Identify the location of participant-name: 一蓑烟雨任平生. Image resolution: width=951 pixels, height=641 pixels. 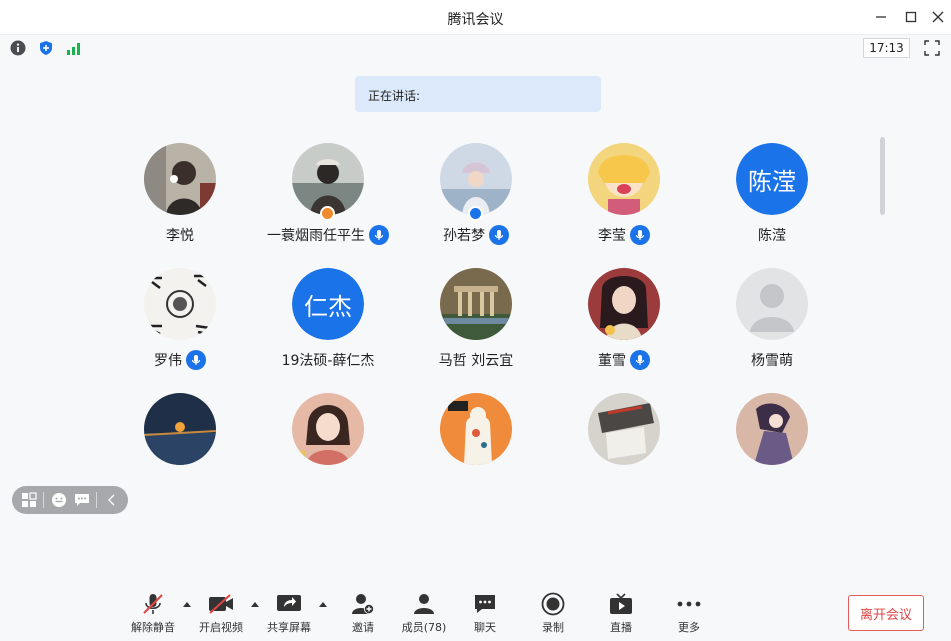
(316, 236).